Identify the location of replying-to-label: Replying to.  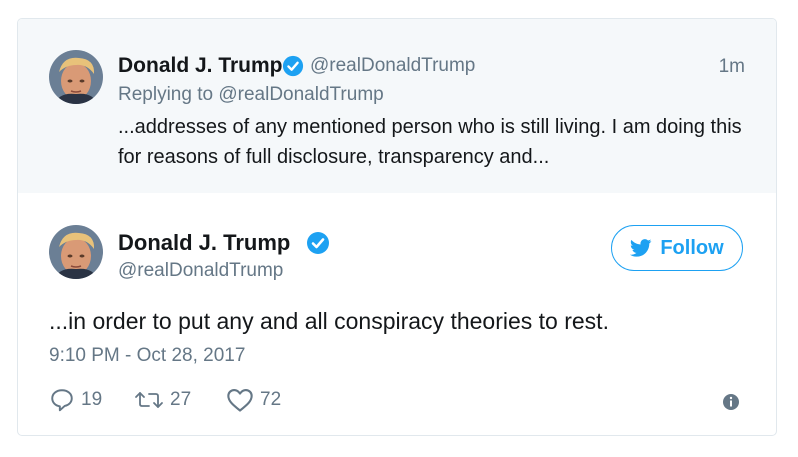
(166, 94).